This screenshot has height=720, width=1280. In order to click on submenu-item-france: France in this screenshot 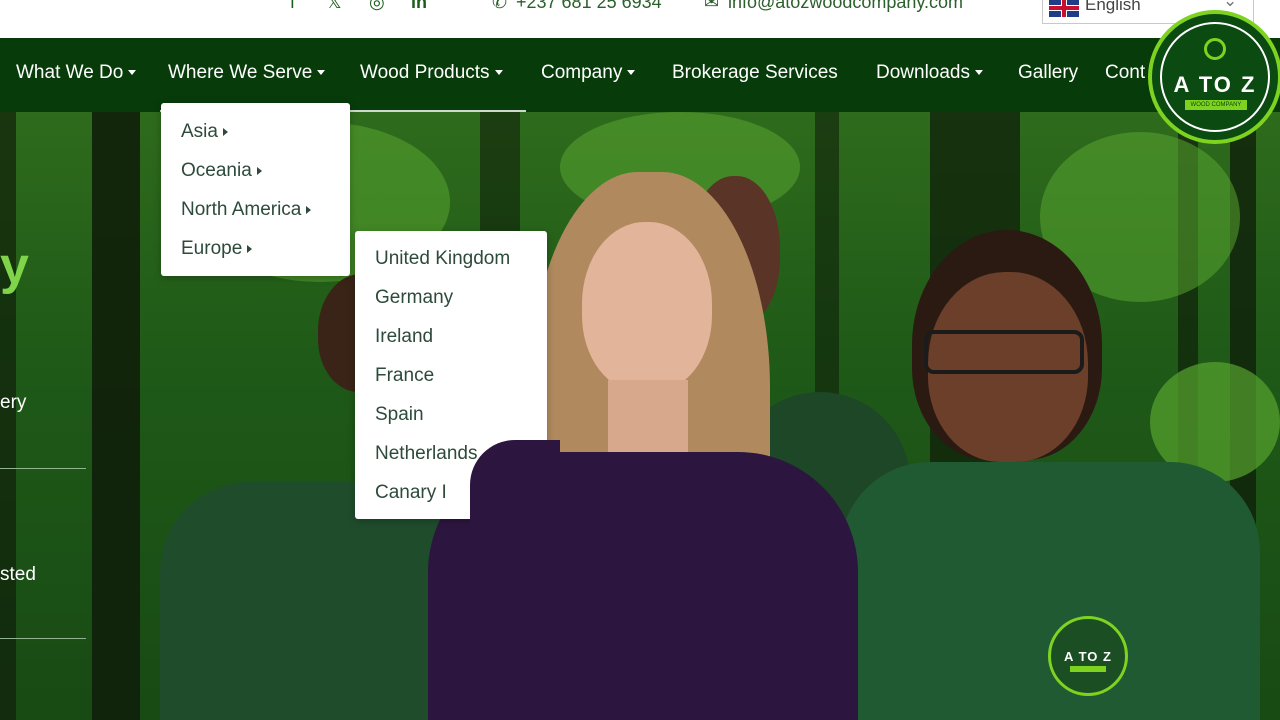, I will do `click(404, 376)`.